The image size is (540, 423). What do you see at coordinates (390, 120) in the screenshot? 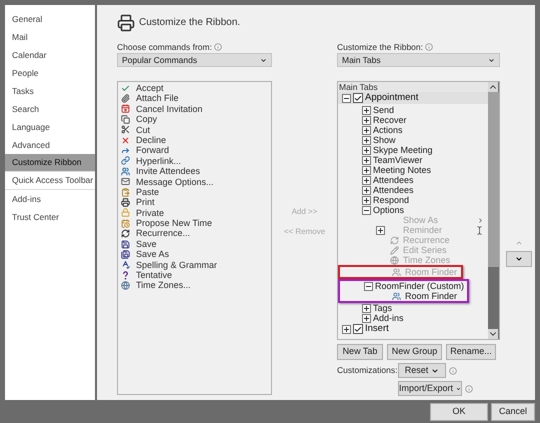
I see `tree-item: Recover` at bounding box center [390, 120].